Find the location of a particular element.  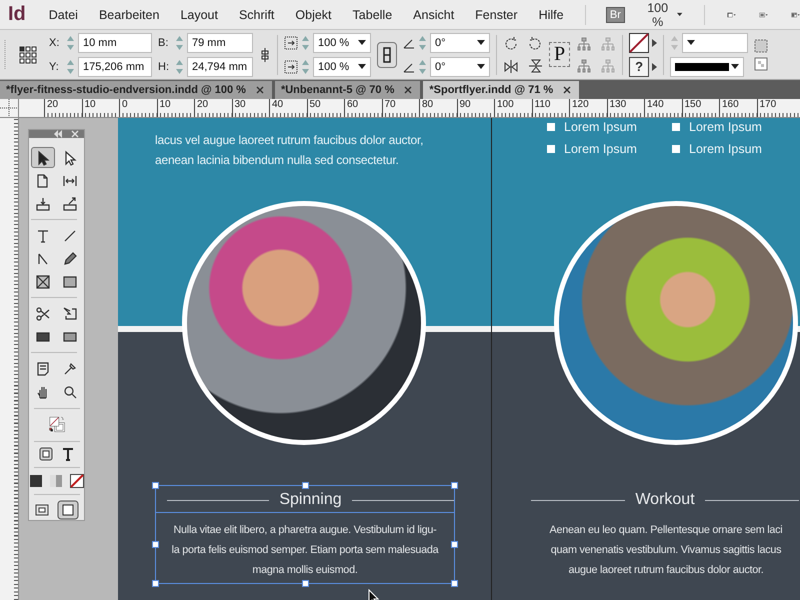

ruler-label: 10 is located at coordinates (175, 108).